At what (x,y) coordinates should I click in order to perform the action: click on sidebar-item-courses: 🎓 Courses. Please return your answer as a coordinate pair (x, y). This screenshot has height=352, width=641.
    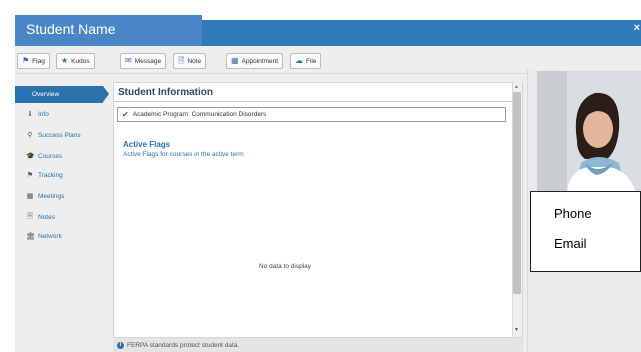
    Looking at the image, I should click on (44, 156).